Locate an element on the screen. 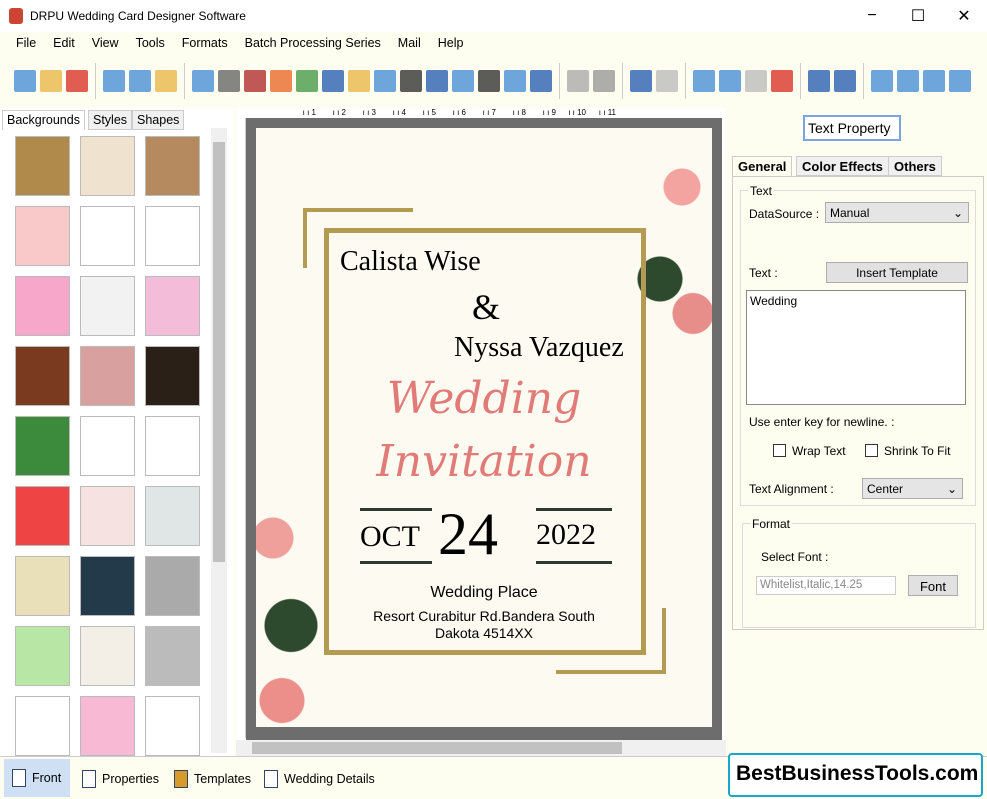 The image size is (987, 799). text-box-icon is located at coordinates (463, 81).